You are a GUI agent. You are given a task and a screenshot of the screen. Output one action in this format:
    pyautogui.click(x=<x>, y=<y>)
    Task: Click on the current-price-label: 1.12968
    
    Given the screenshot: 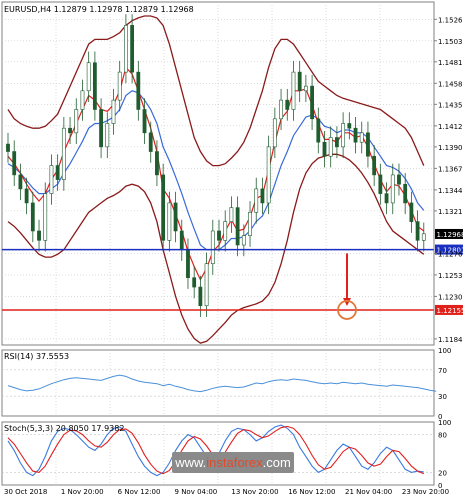 What is the action you would take?
    pyautogui.click(x=450, y=235)
    